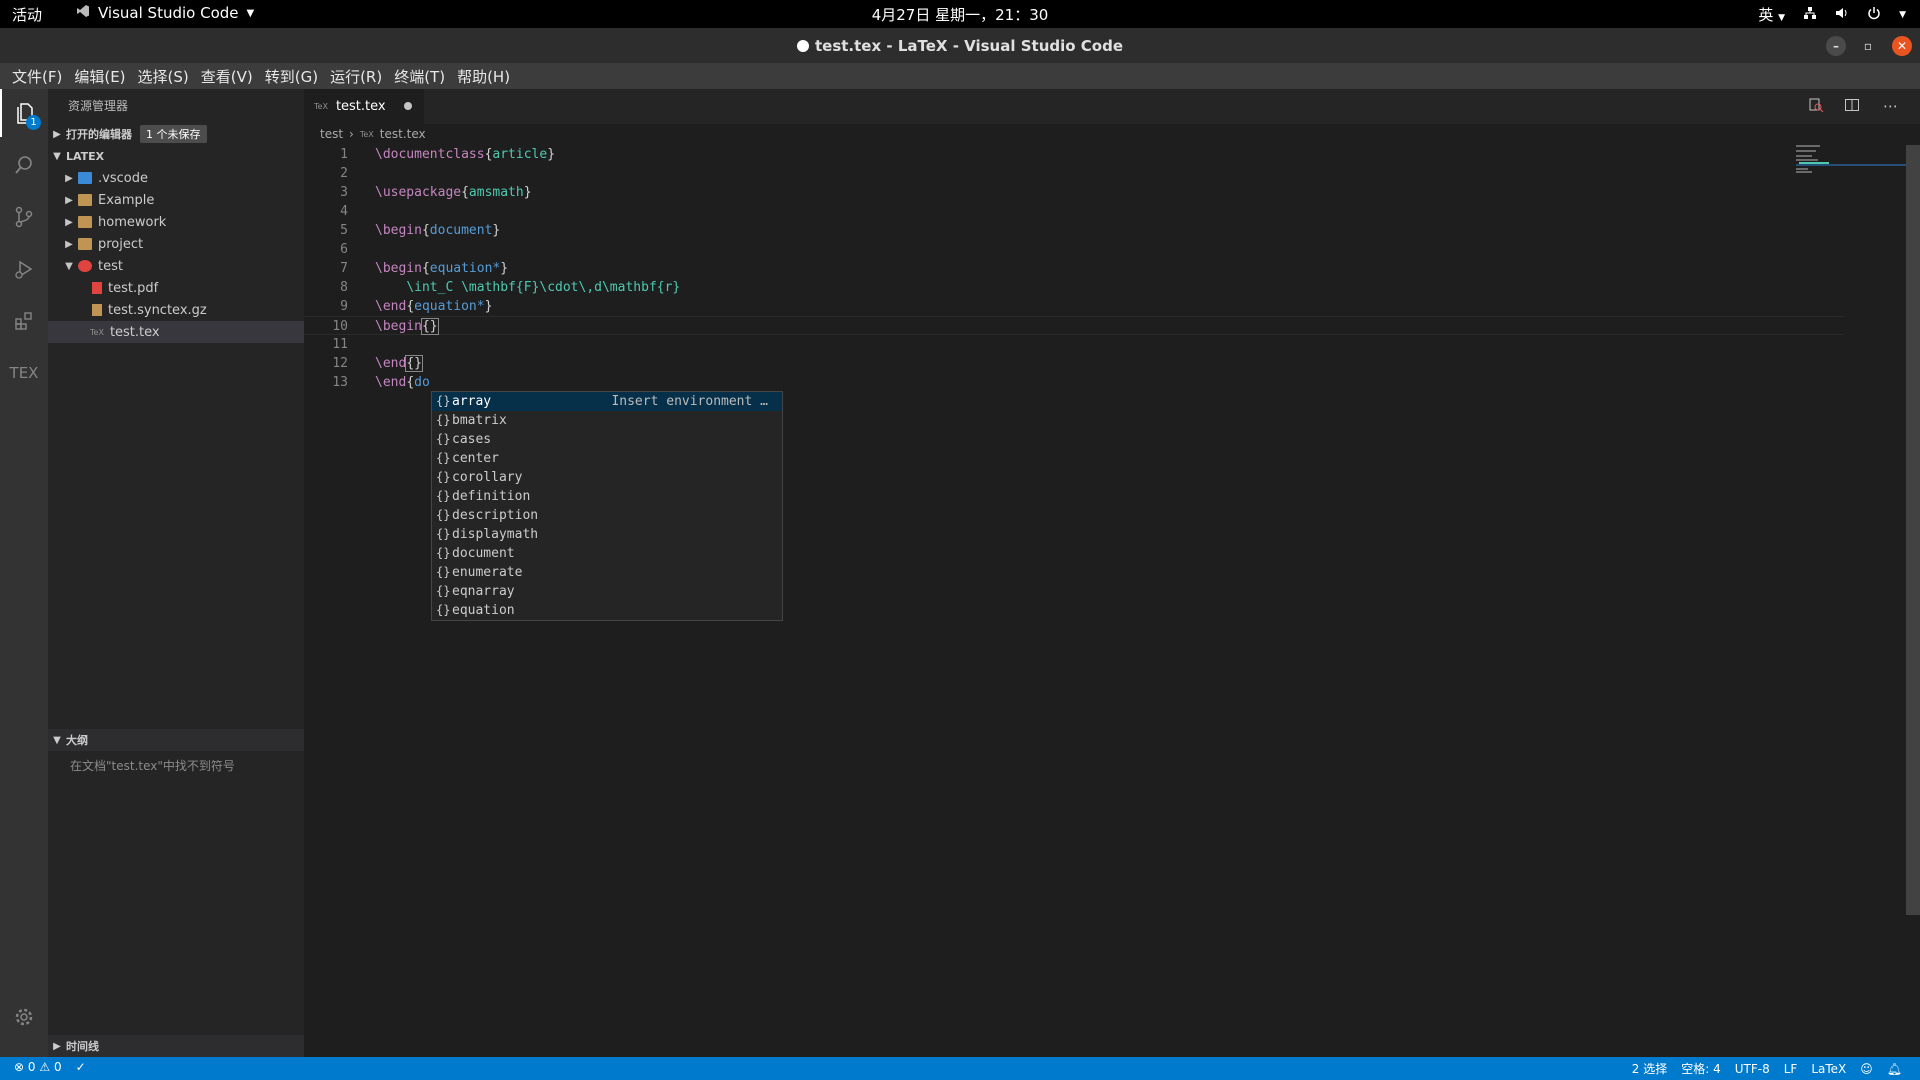 The image size is (1920, 1080). Describe the element at coordinates (176, 266) in the screenshot. I see `tree-item-test: ▼ test` at that location.